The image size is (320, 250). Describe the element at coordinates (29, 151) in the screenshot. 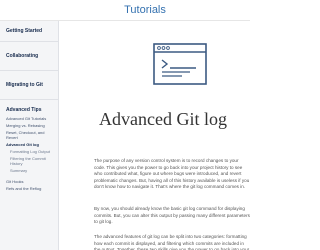

I see `sidebar-subitem-formatting-log-output: Formatting Log Output` at that location.